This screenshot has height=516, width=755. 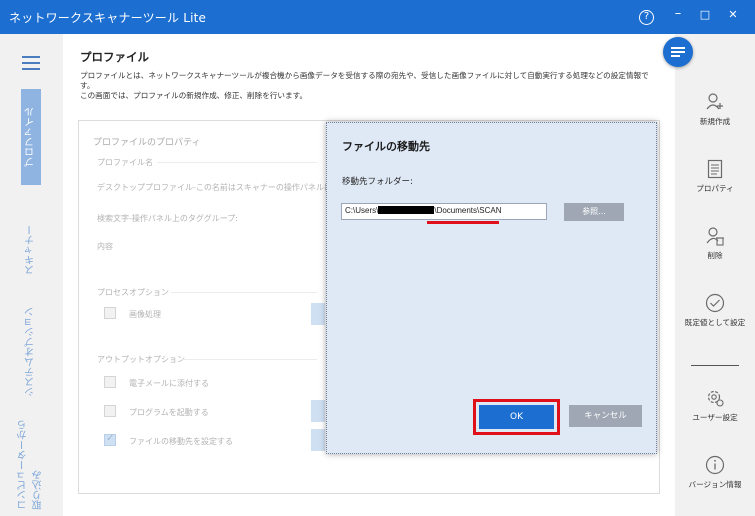 I want to click on gear-icon, so click(x=715, y=398).